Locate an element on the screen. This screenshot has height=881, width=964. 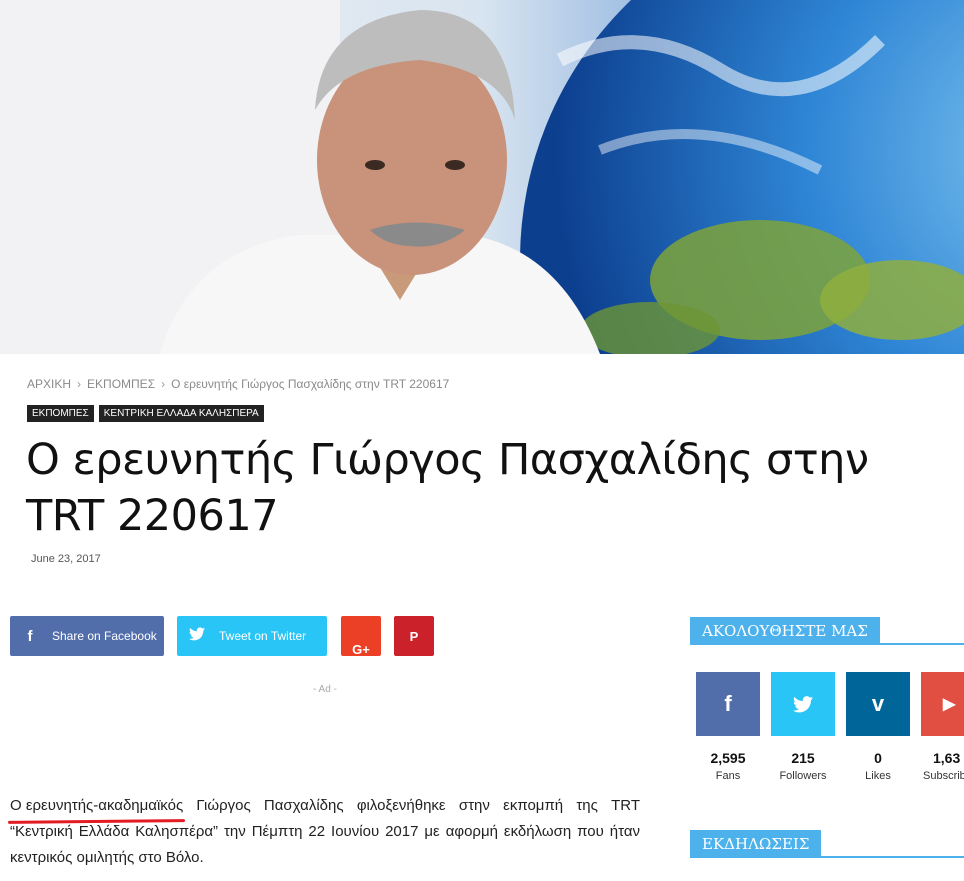
events-title: ΕΚΔΗΛΩΣΕΙΣ is located at coordinates (756, 844).